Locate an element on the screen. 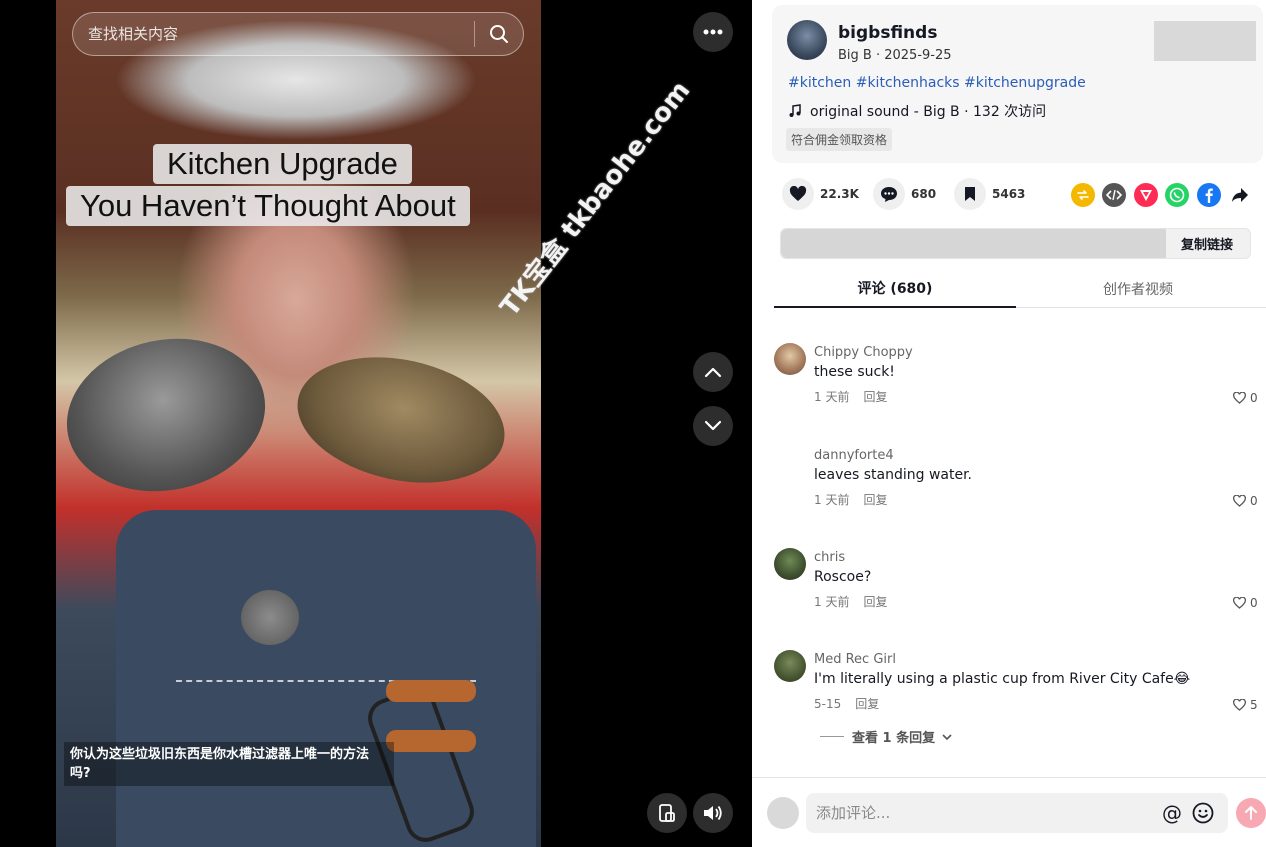 The image size is (1266, 847). sound-label: original sound - Big B · 132 次访问 is located at coordinates (928, 112).